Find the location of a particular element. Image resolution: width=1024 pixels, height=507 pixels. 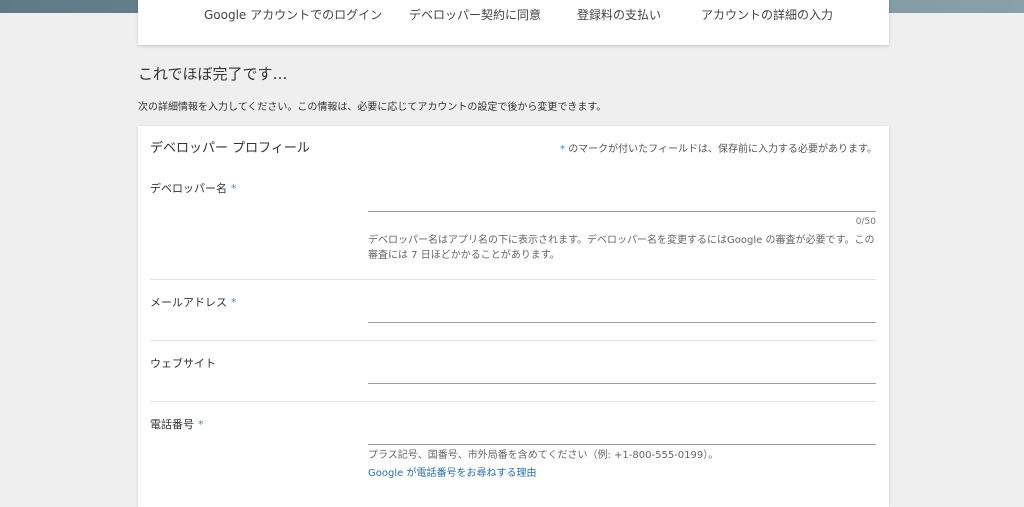

website-label: ウェブサイト is located at coordinates (183, 363).